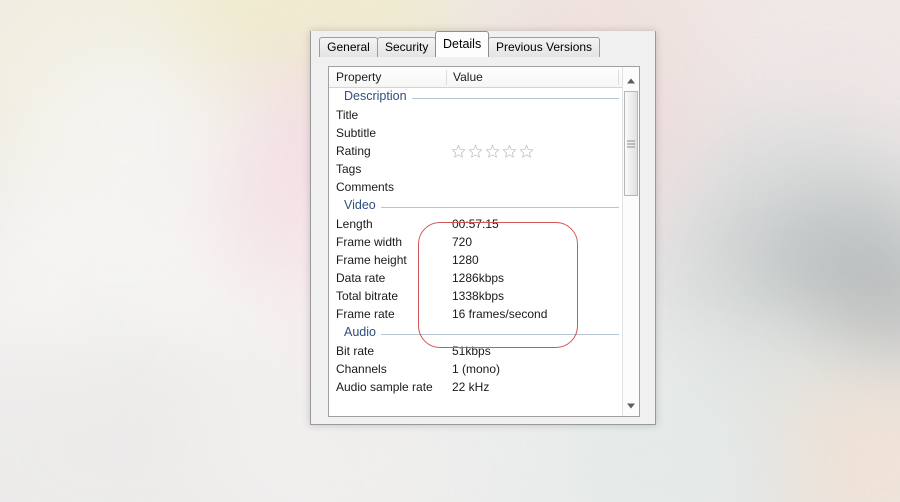 This screenshot has width=900, height=502. Describe the element at coordinates (353, 151) in the screenshot. I see `property-name: Rating` at that location.